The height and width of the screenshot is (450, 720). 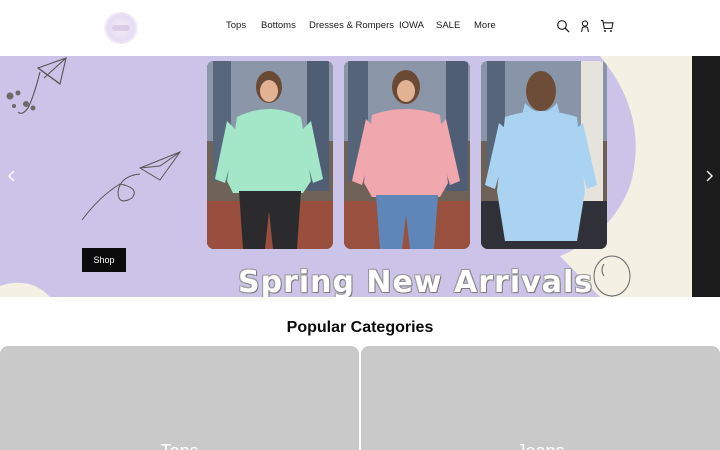 What do you see at coordinates (104, 260) in the screenshot?
I see `shop-button: Shop` at bounding box center [104, 260].